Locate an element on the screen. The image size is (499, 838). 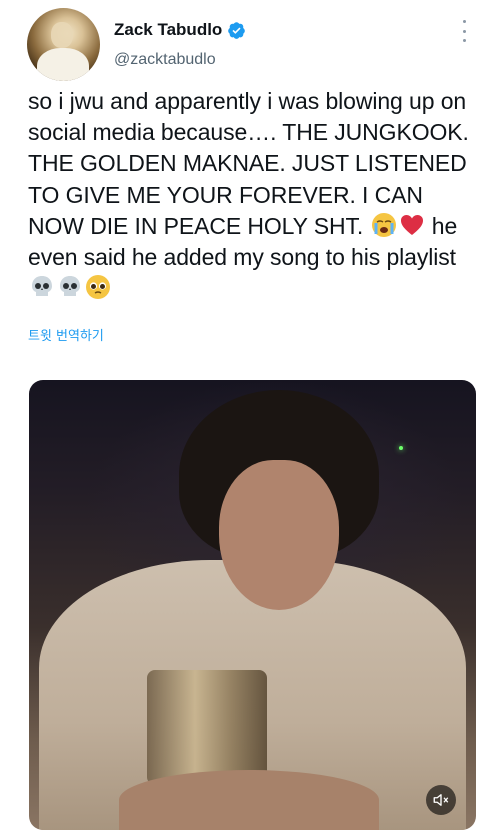
video-cup is located at coordinates (207, 727).